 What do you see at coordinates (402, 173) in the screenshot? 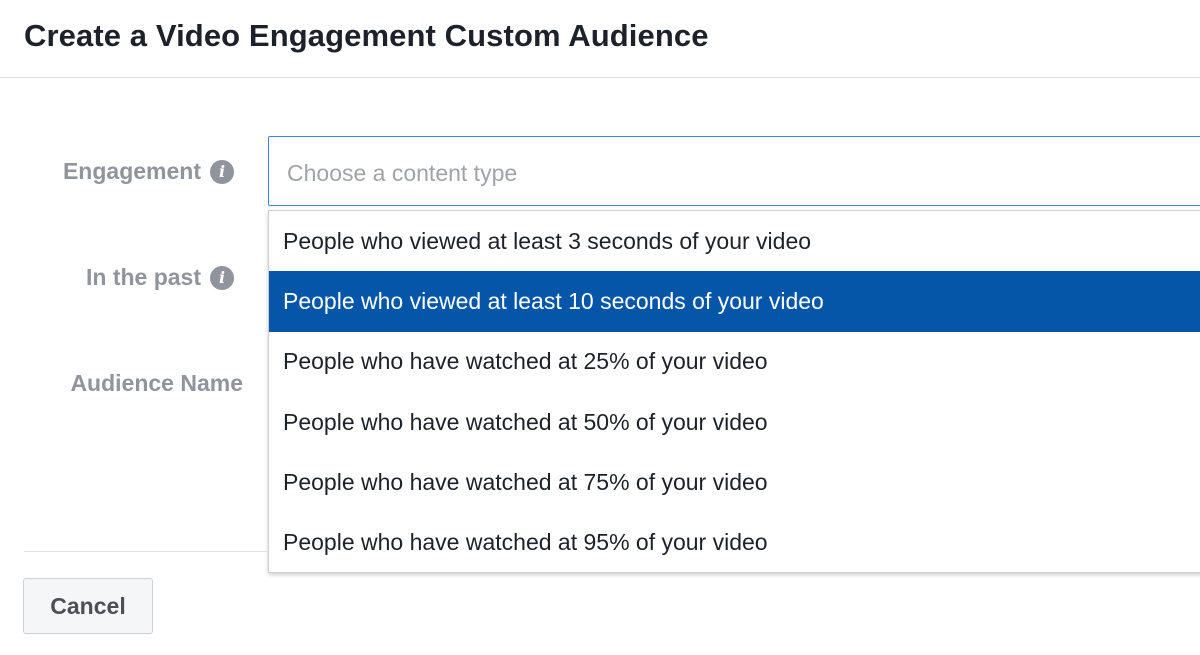
I see `content-type-placeholder: Choose a content type` at bounding box center [402, 173].